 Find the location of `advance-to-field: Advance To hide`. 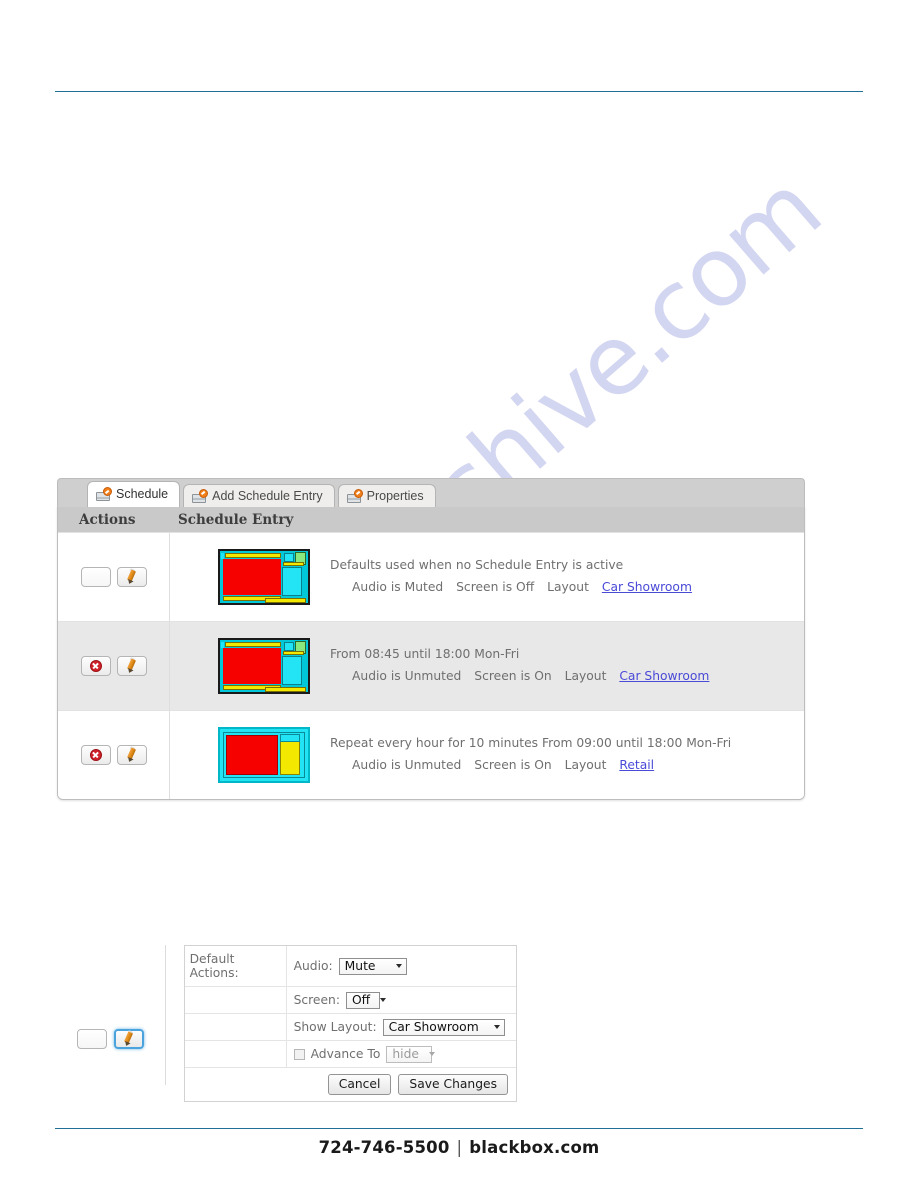

advance-to-field: Advance To hide is located at coordinates (401, 1054).